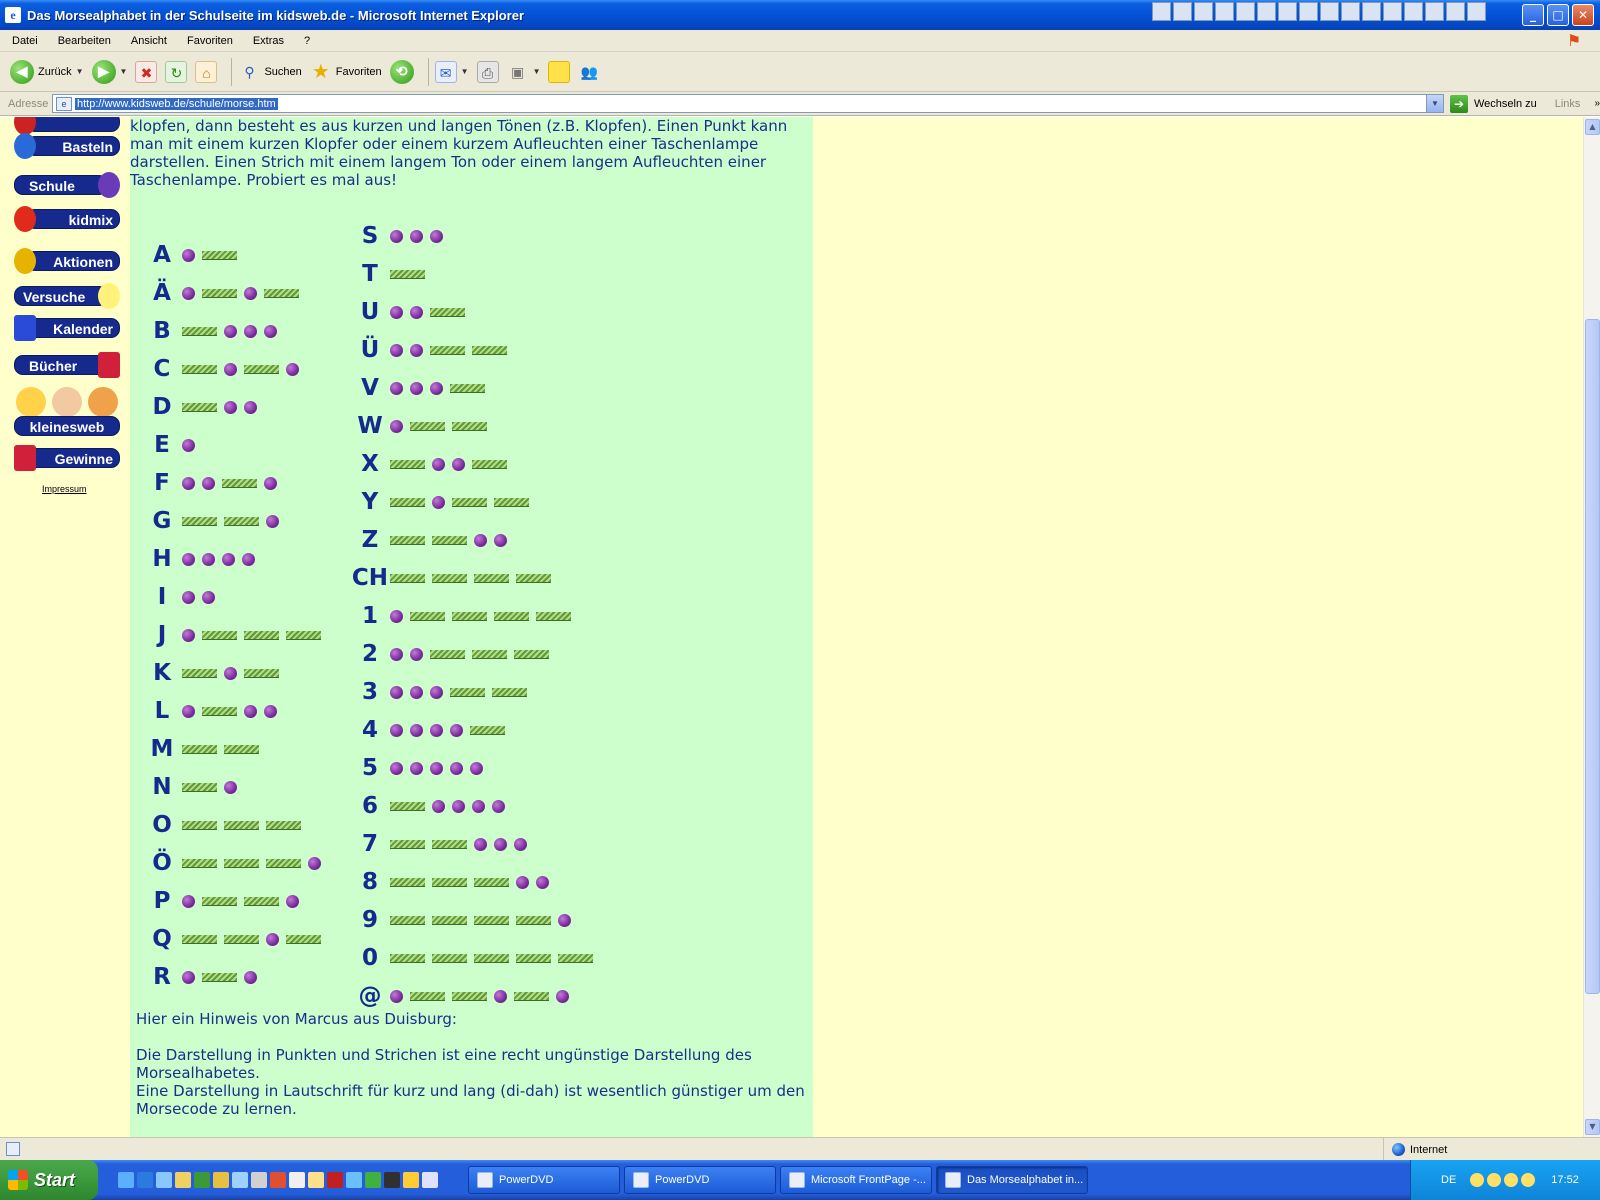 The height and width of the screenshot is (1200, 1600). I want to click on nav-kalender: Kalender, so click(67, 328).